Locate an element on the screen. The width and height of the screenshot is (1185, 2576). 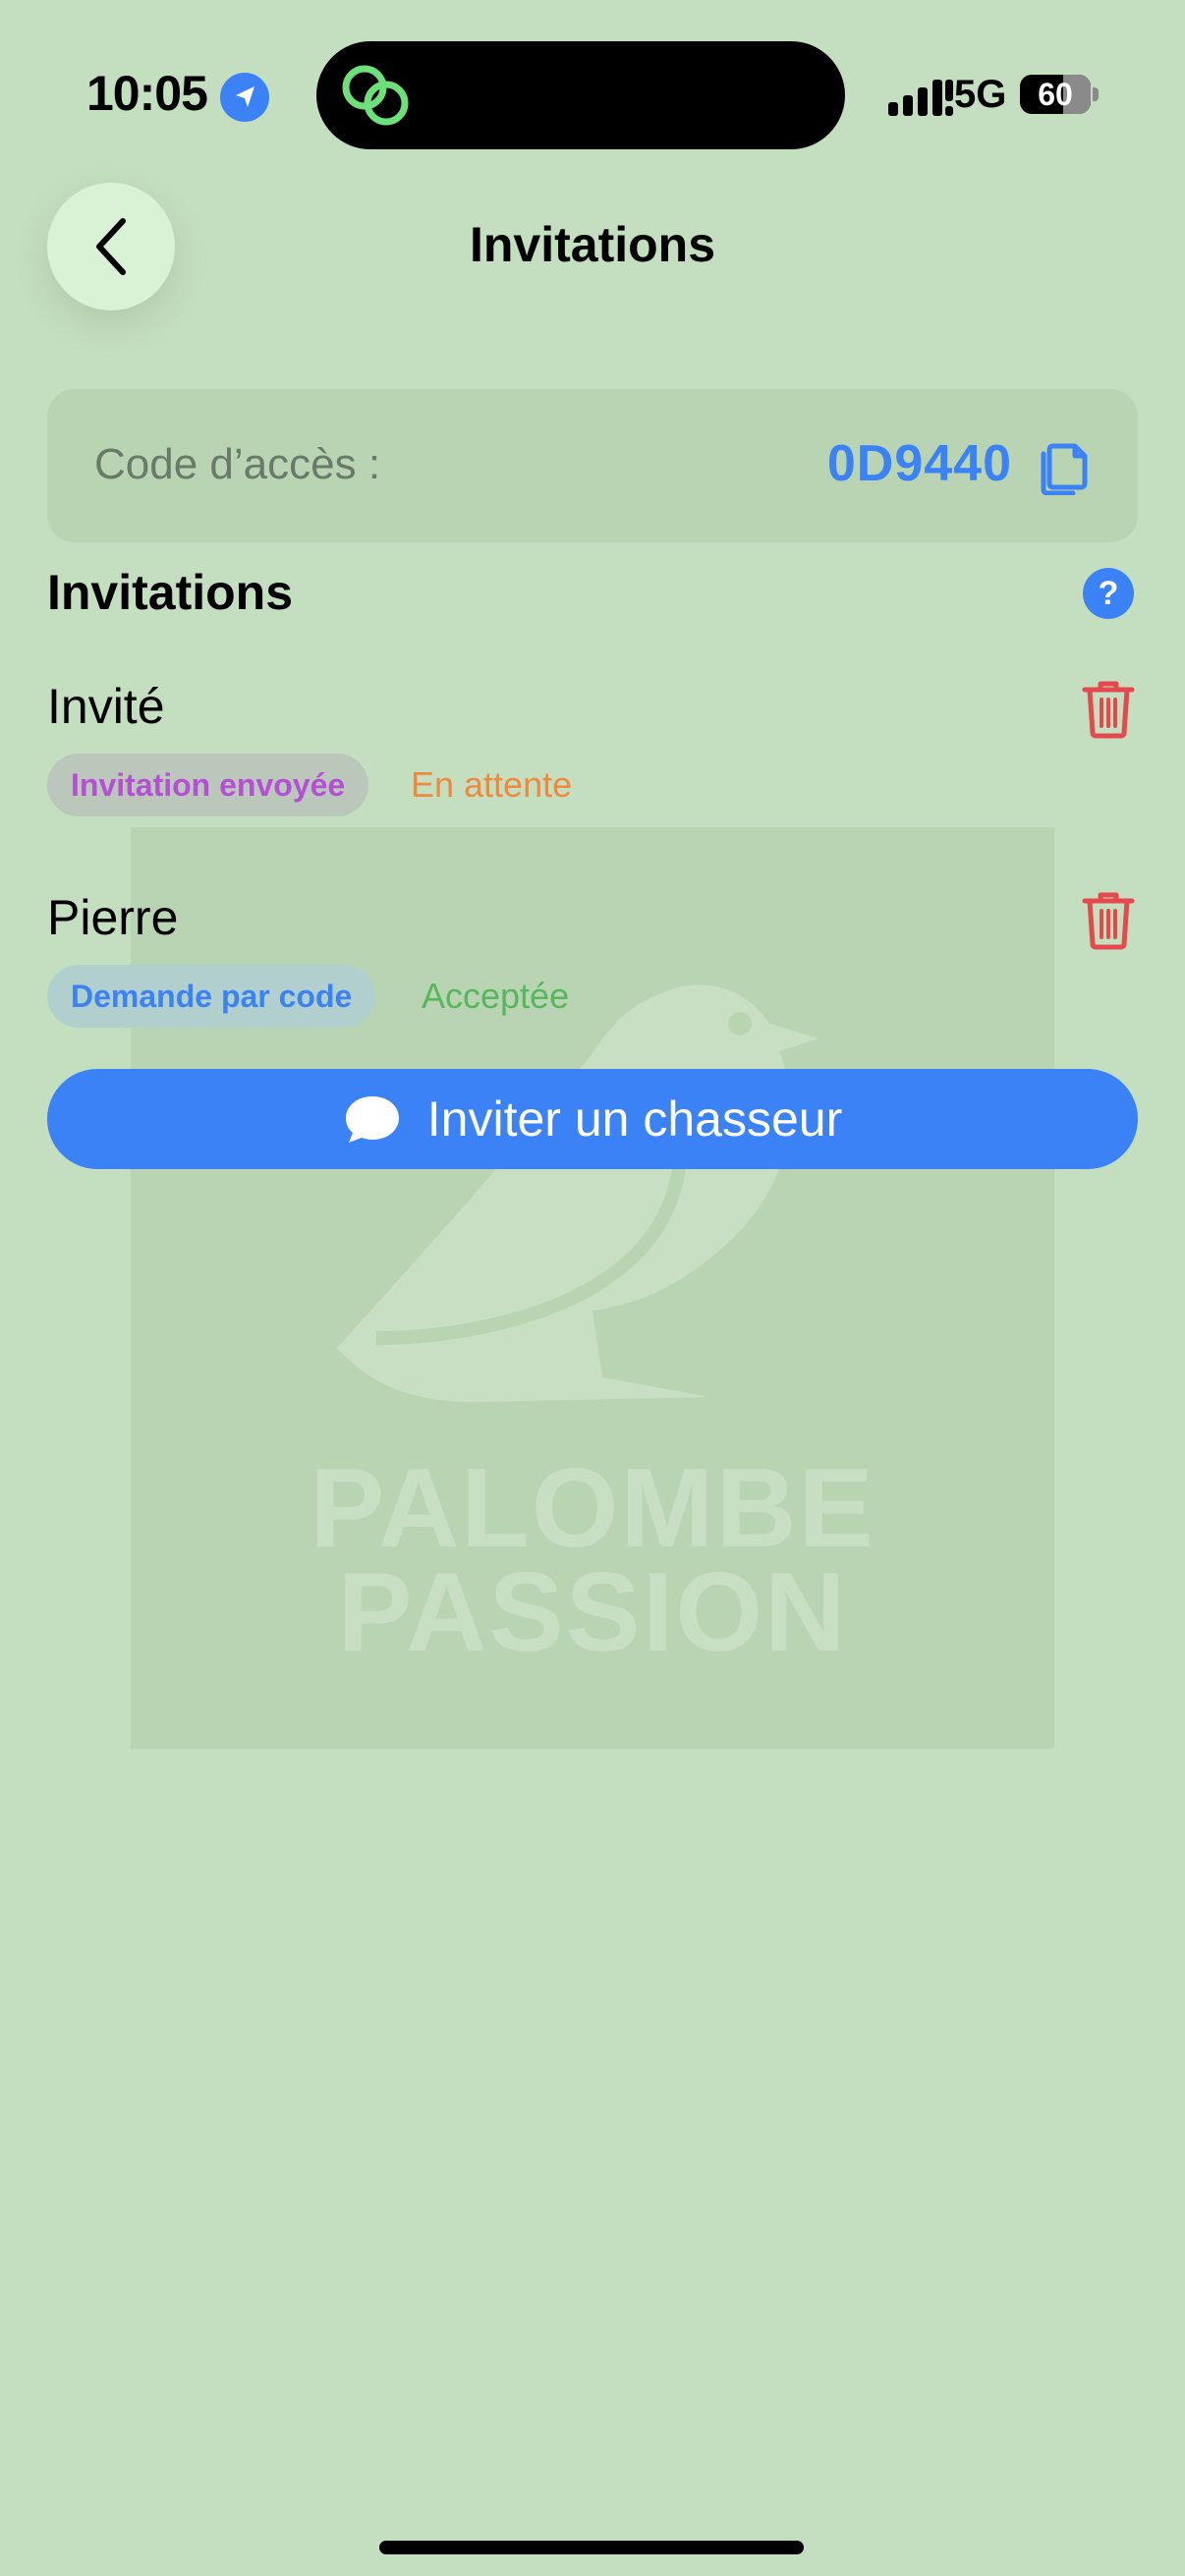
dynamic-island is located at coordinates (581, 95).